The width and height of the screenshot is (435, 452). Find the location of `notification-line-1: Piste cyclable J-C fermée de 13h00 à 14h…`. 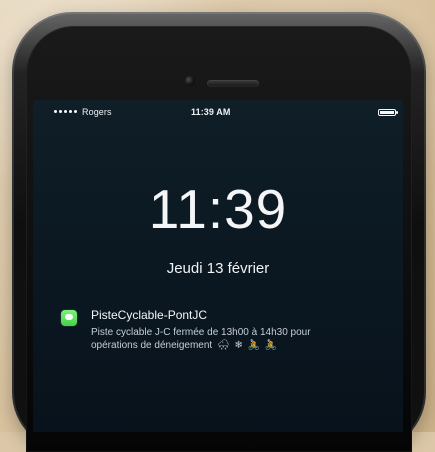

notification-line-1: Piste cyclable J-C fermée de 13h00 à 14h… is located at coordinates (201, 332).